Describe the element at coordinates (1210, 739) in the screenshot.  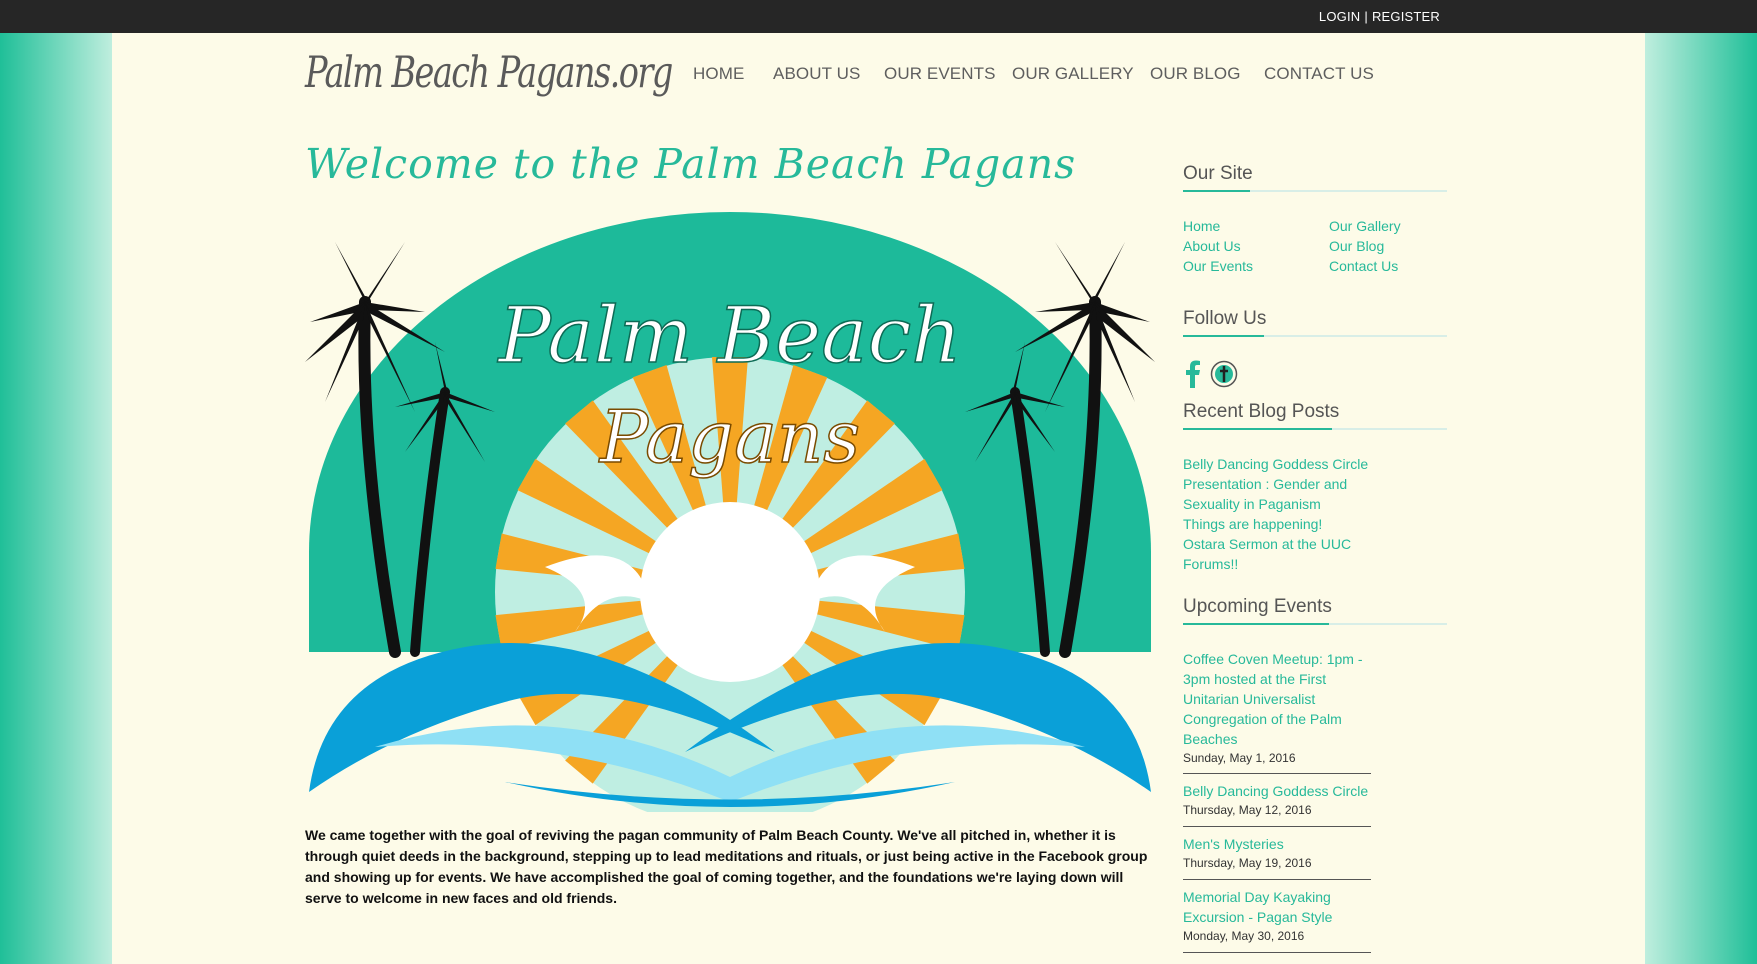
I see `event-link: Beaches` at that location.